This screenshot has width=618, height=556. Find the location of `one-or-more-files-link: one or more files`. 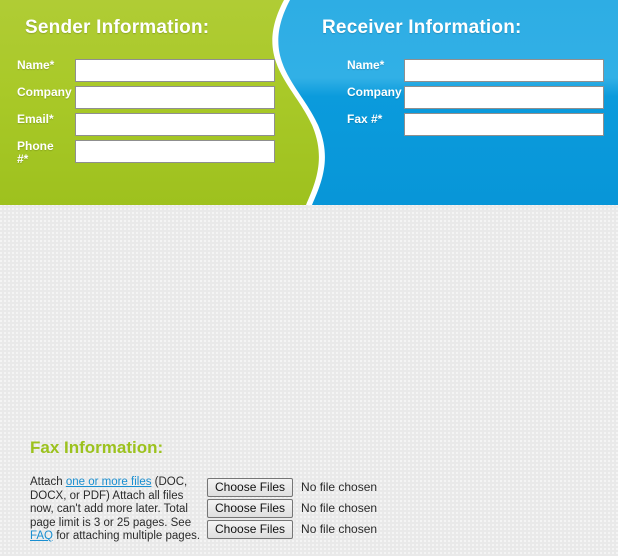

one-or-more-files-link: one or more files is located at coordinates (109, 482).